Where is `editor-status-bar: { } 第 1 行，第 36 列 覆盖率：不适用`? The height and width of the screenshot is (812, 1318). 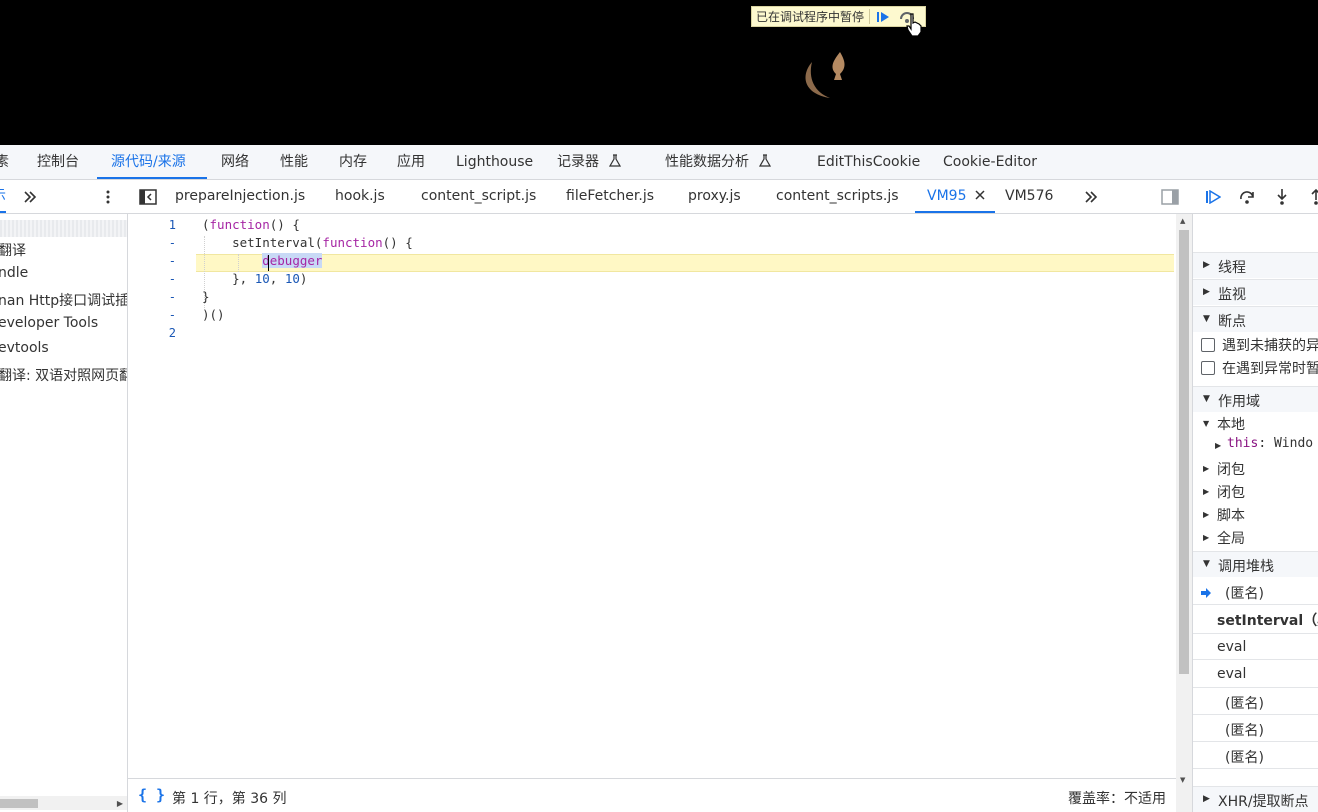 editor-status-bar: { } 第 1 行，第 36 列 覆盖率：不适用 is located at coordinates (652, 795).